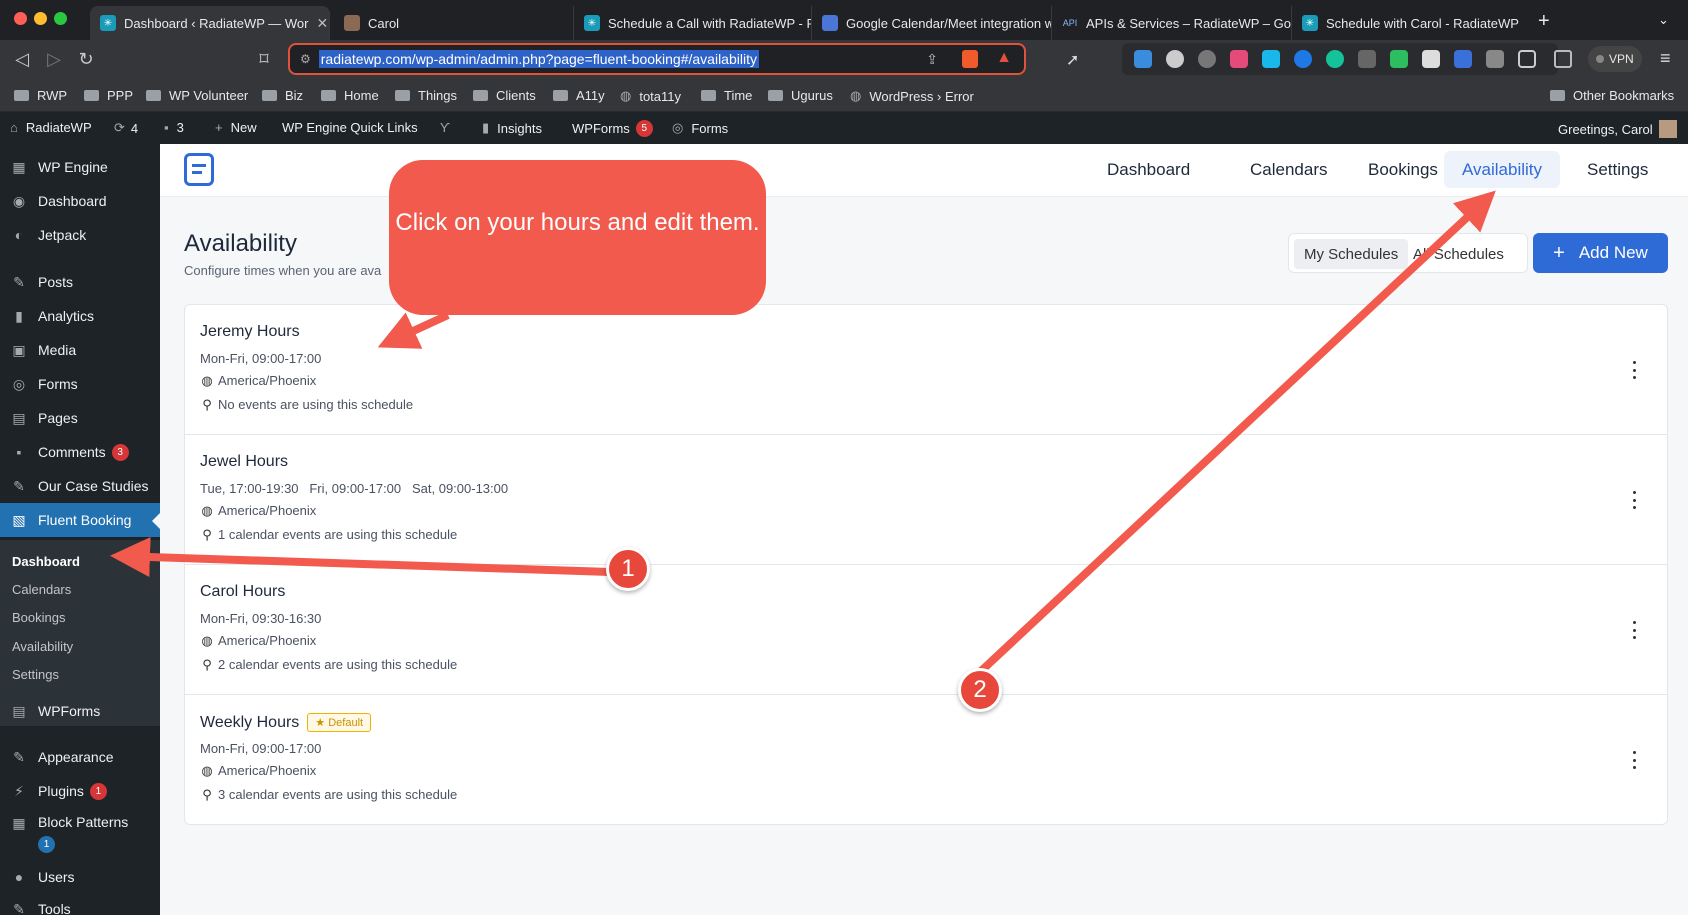 Image resolution: width=1688 pixels, height=915 pixels. Describe the element at coordinates (350, 127) in the screenshot. I see `admin-bar-wpengine: WP Engine Quick Links` at that location.